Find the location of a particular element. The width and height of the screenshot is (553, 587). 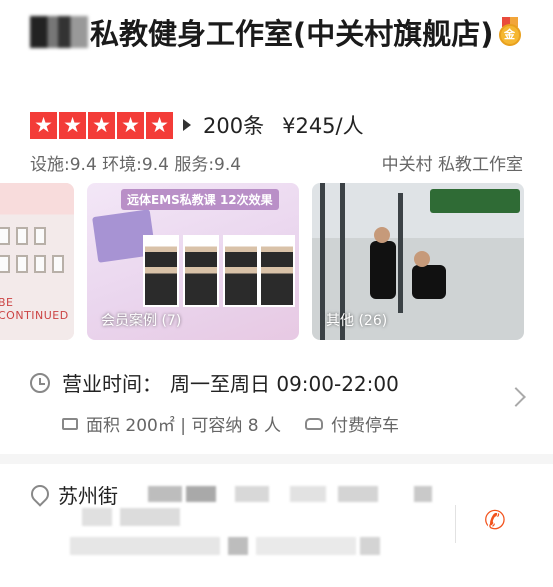

hours-label: 营业时间： is located at coordinates (112, 384).